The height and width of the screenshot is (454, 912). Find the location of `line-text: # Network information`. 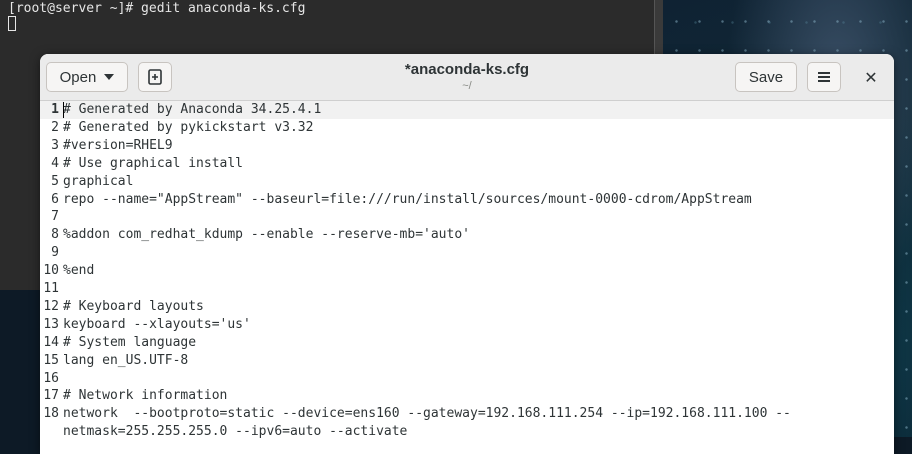

line-text: # Network information is located at coordinates (145, 396).